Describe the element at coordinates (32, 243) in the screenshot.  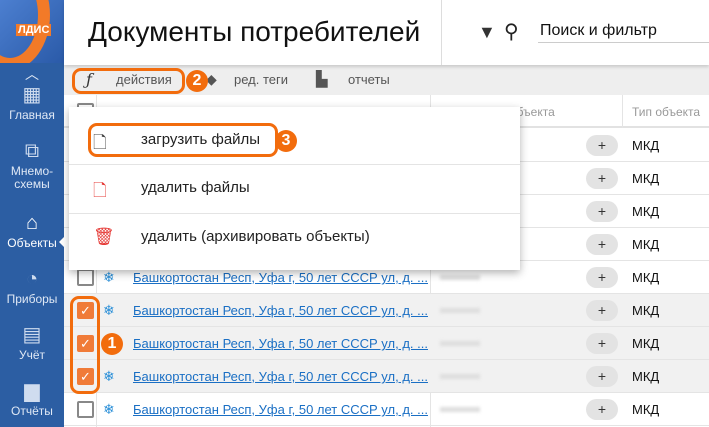
I see `sidebar-item-label: Объекты` at that location.